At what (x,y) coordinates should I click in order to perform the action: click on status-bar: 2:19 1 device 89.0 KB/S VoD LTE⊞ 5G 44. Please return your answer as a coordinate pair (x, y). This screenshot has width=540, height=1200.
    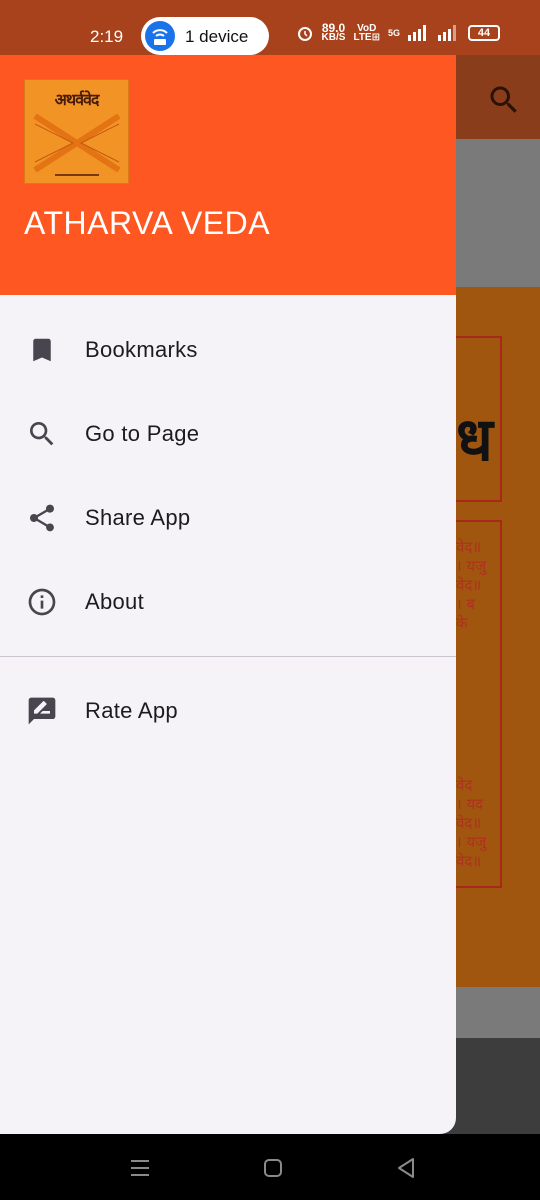
    Looking at the image, I should click on (270, 27).